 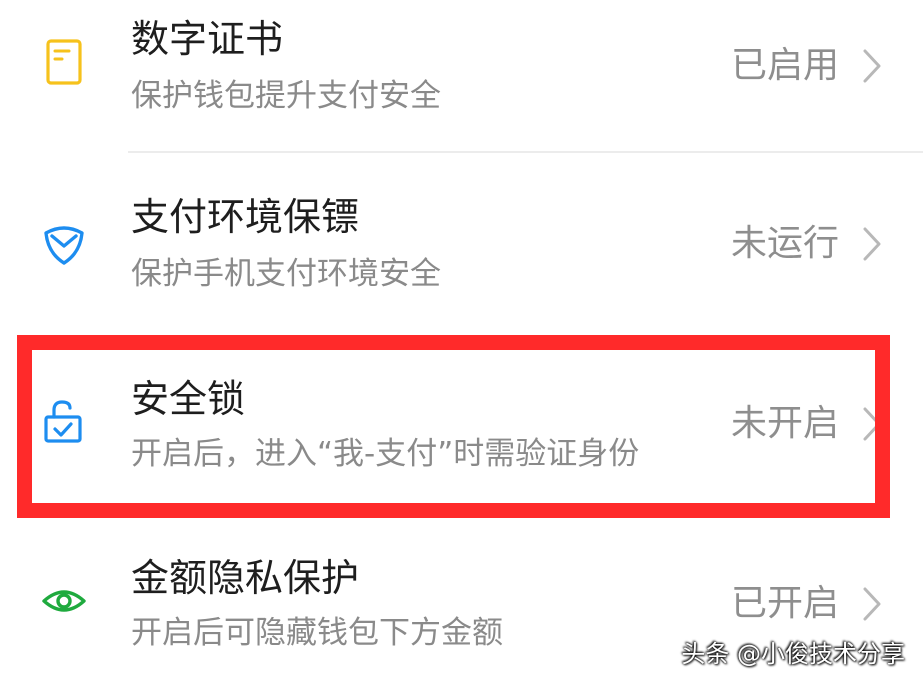 I want to click on item-title: 安全锁, so click(x=188, y=399).